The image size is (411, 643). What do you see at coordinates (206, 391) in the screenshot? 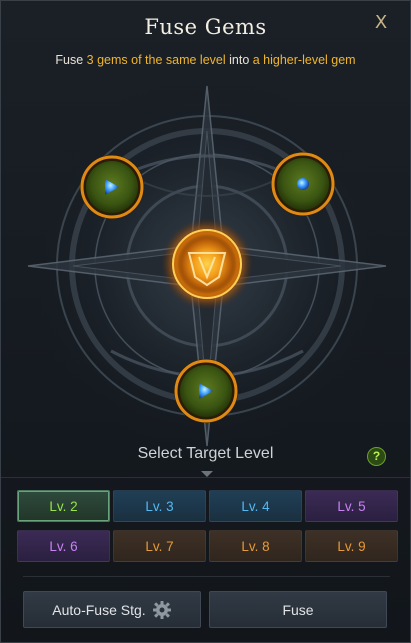
I see `gem-slot-bottom` at bounding box center [206, 391].